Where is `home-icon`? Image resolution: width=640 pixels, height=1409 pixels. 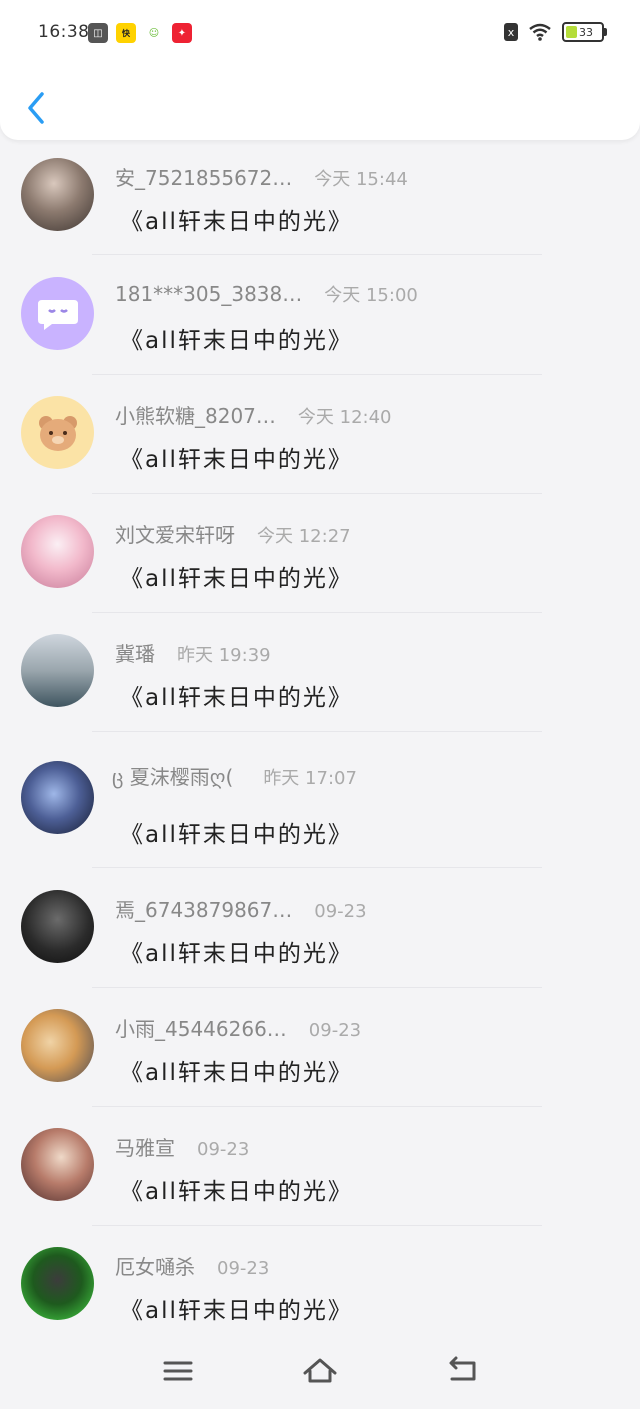
home-icon is located at coordinates (320, 1371).